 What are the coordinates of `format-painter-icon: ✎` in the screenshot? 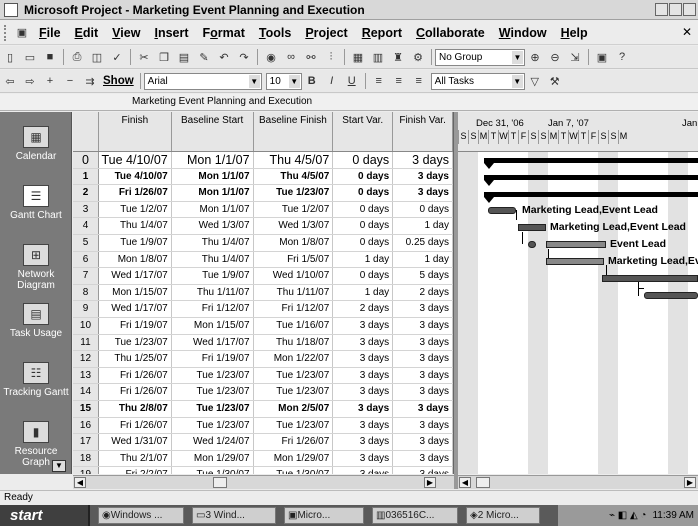 It's located at (204, 57).